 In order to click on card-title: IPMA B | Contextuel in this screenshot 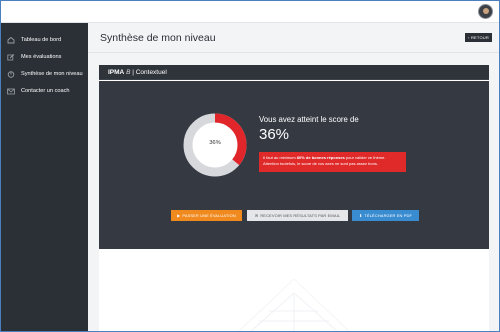, I will do `click(137, 72)`.